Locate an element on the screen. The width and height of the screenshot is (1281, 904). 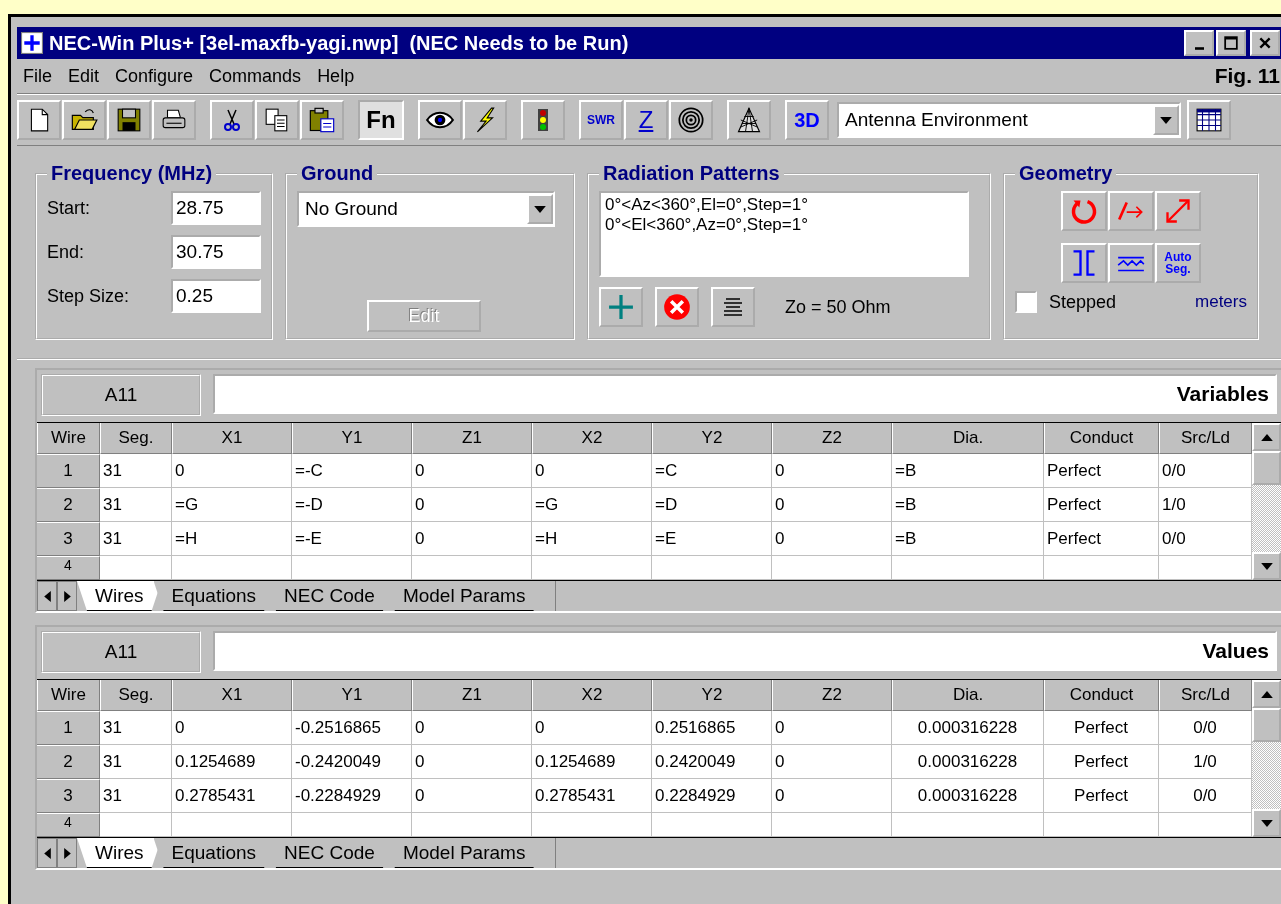
right-arrow-icon is located at coordinates (67, 853).